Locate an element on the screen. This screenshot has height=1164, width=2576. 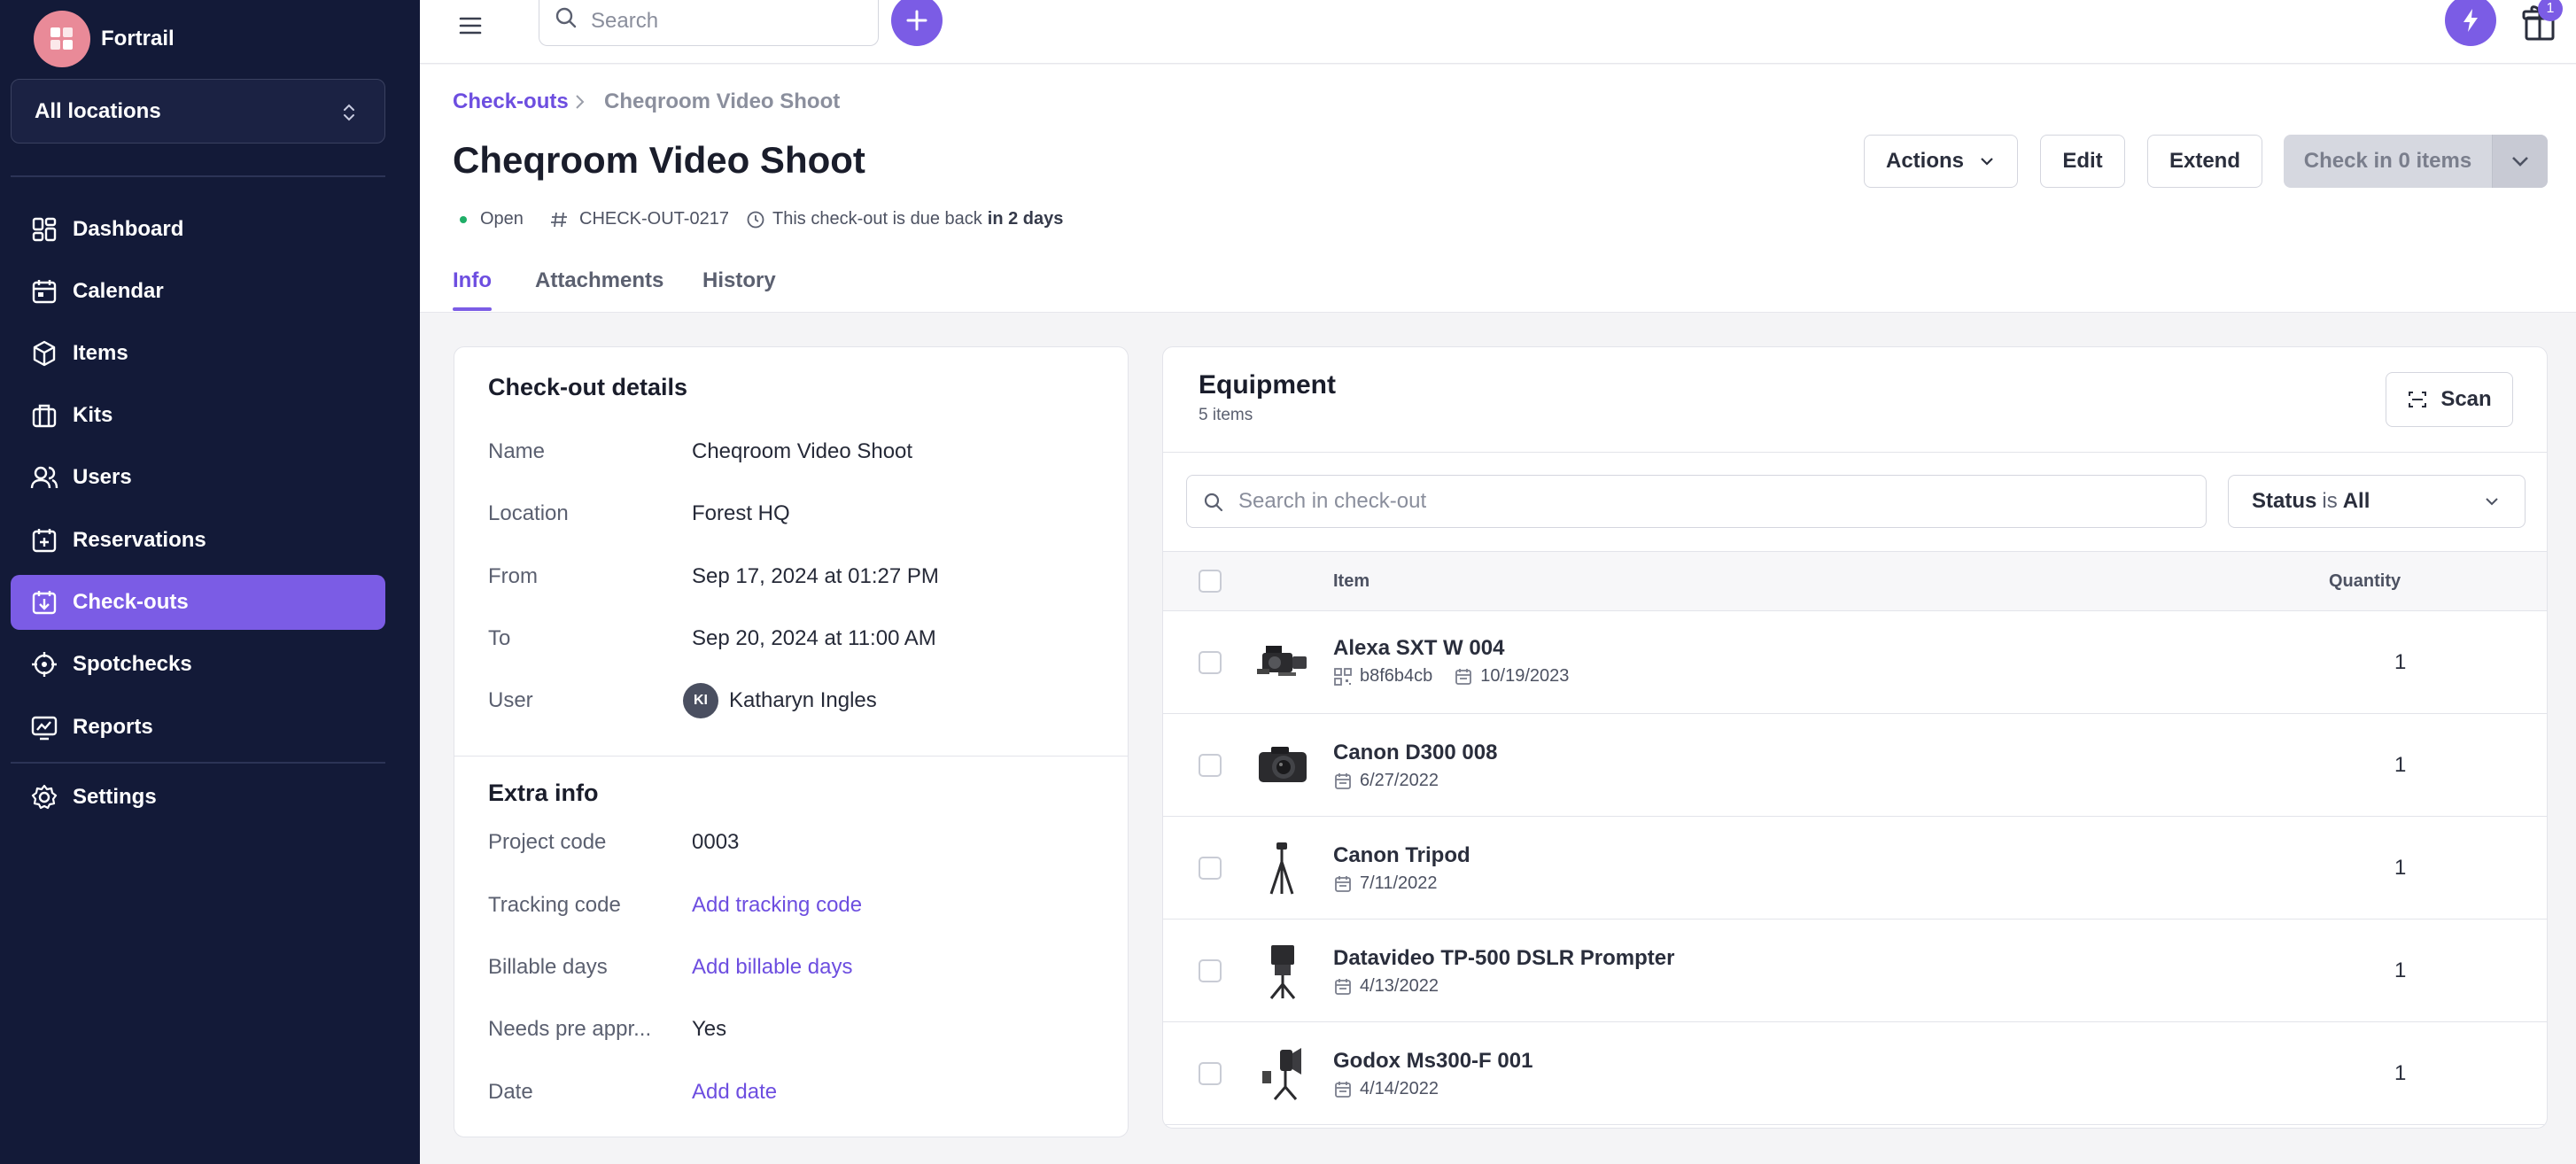
checkout-code: CHECK-OUT-0217 is located at coordinates (639, 219).